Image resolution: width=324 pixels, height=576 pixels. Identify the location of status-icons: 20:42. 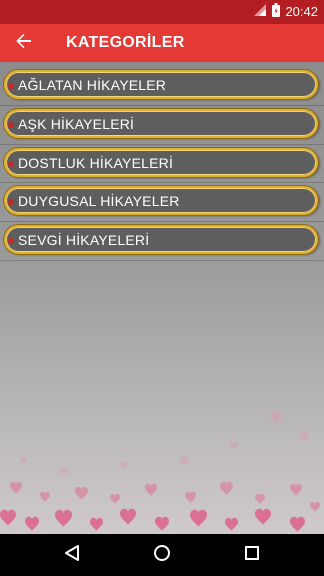
(285, 12).